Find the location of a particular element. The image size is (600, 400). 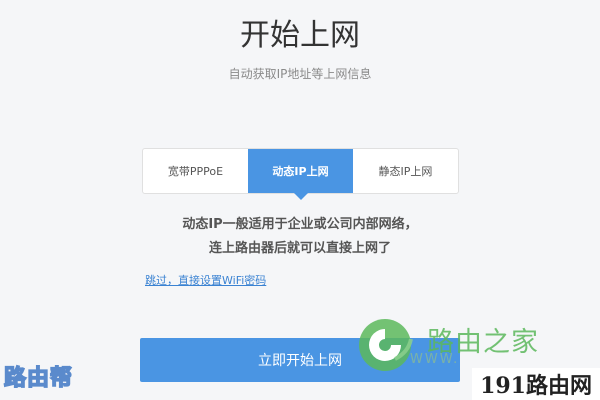

tab-pppoe: 宽带PPPoE is located at coordinates (195, 171).